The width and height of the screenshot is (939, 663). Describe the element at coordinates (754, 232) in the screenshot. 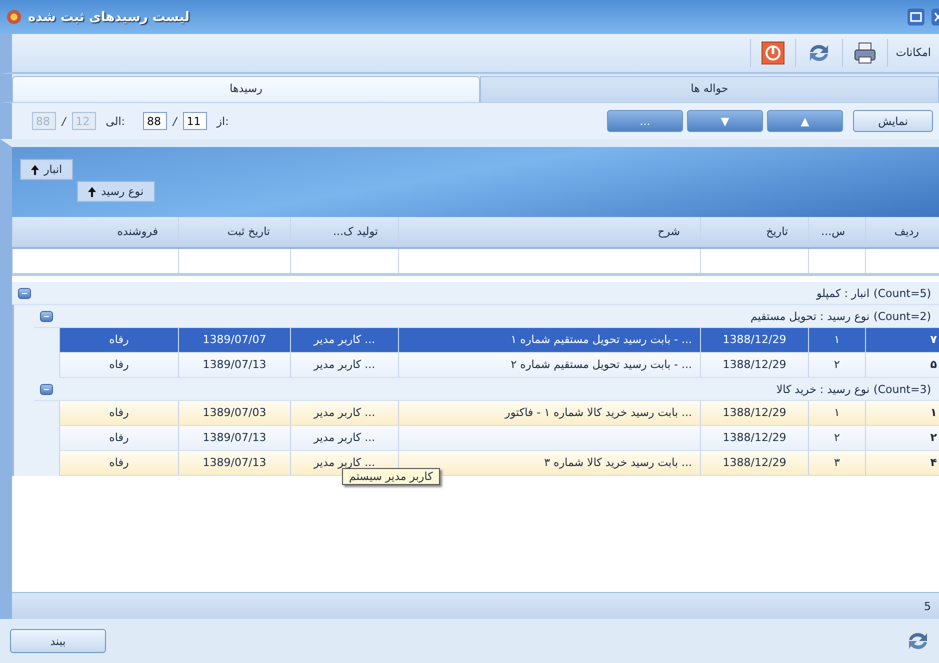

I see `column-header: تاریخ` at that location.